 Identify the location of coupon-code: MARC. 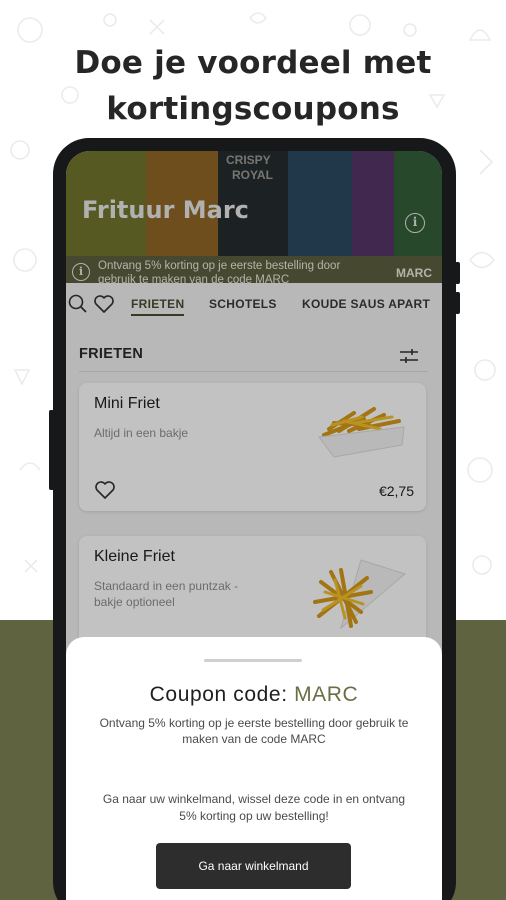
(326, 694).